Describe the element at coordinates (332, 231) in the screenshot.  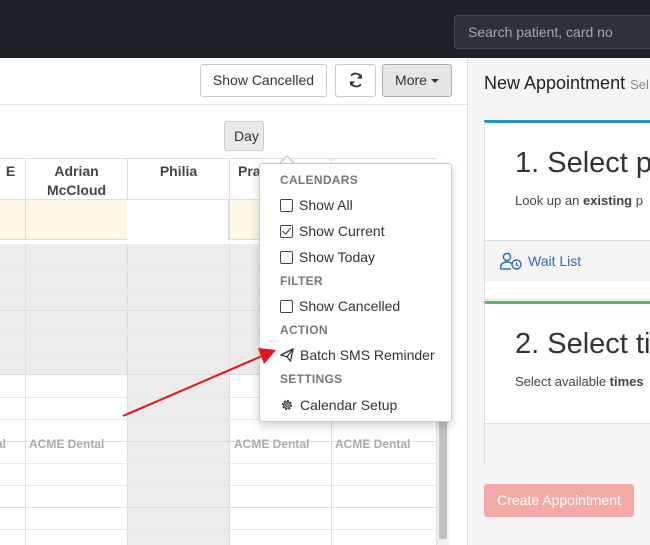
I see `menu-item-show-current: Show Current` at that location.